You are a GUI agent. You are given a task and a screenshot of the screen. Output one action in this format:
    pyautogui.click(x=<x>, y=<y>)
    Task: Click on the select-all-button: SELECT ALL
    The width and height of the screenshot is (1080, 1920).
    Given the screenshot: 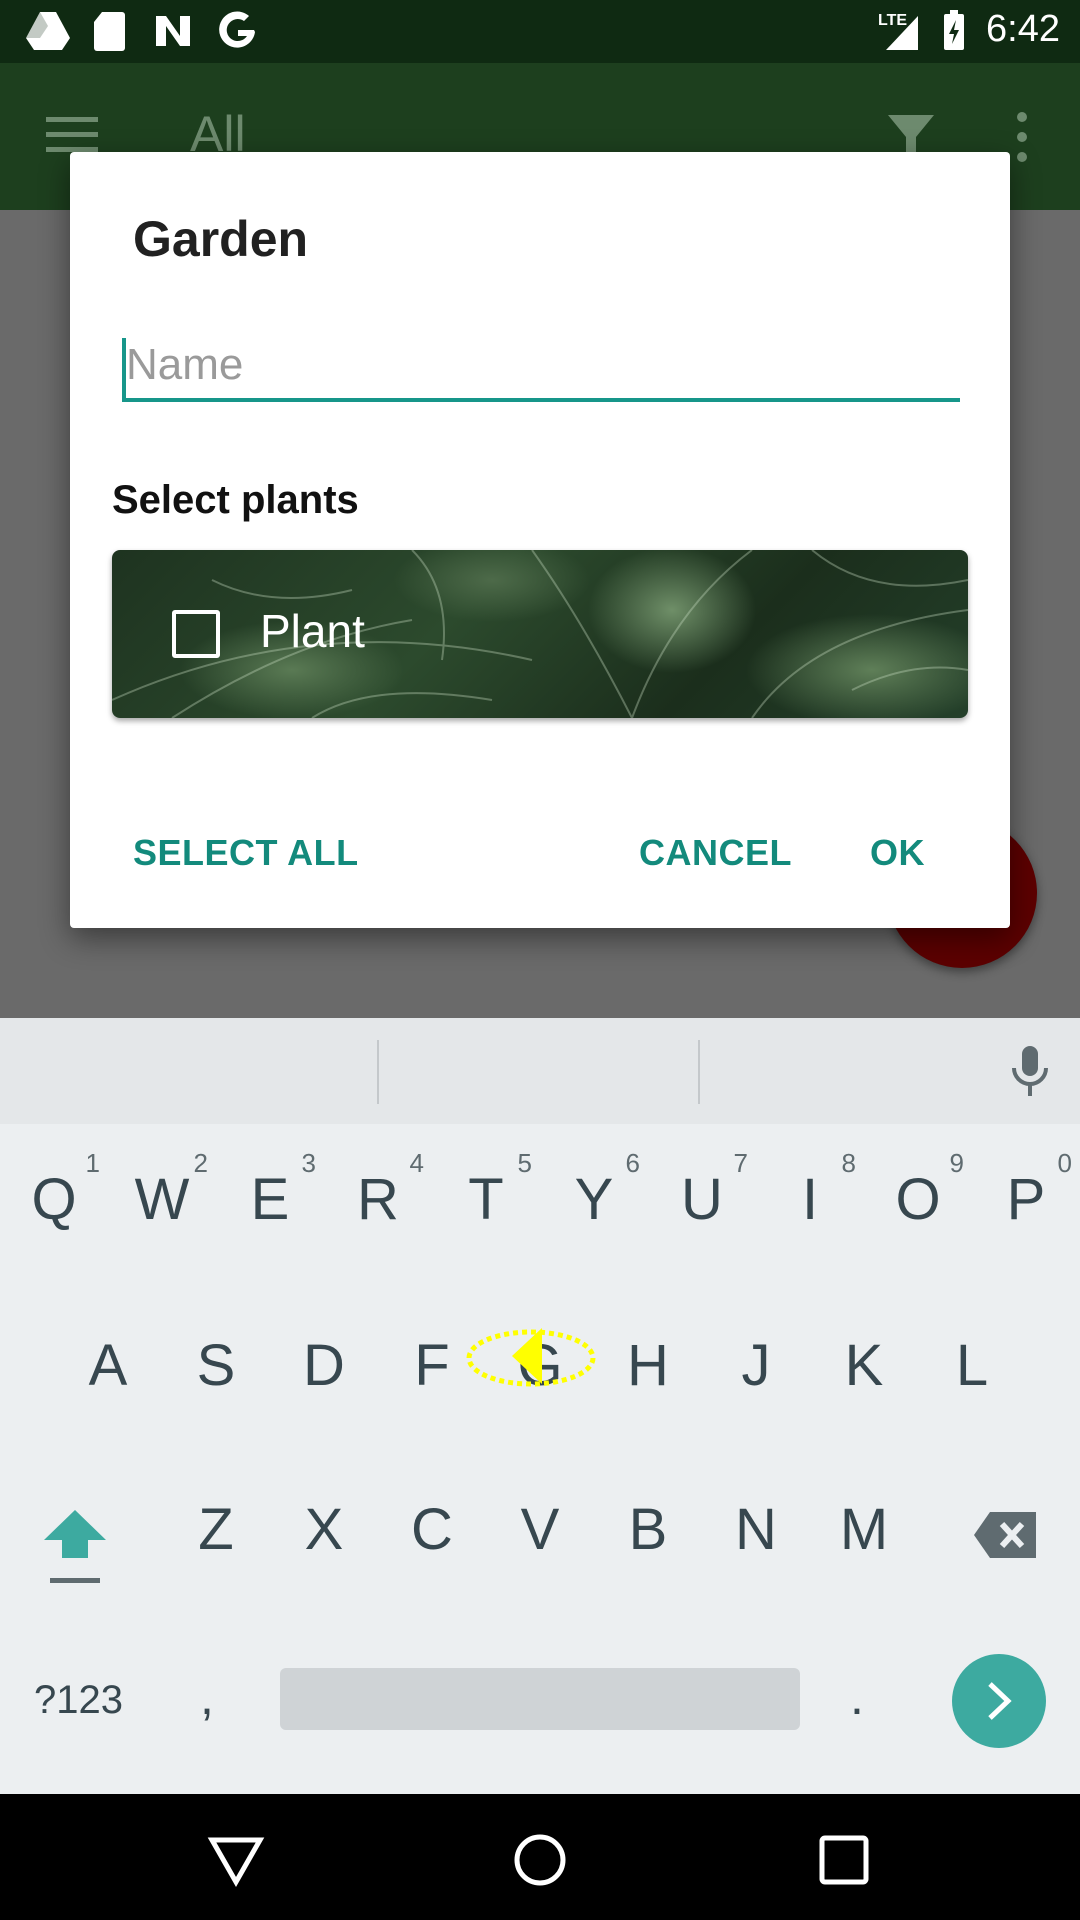 What is the action you would take?
    pyautogui.click(x=246, y=853)
    